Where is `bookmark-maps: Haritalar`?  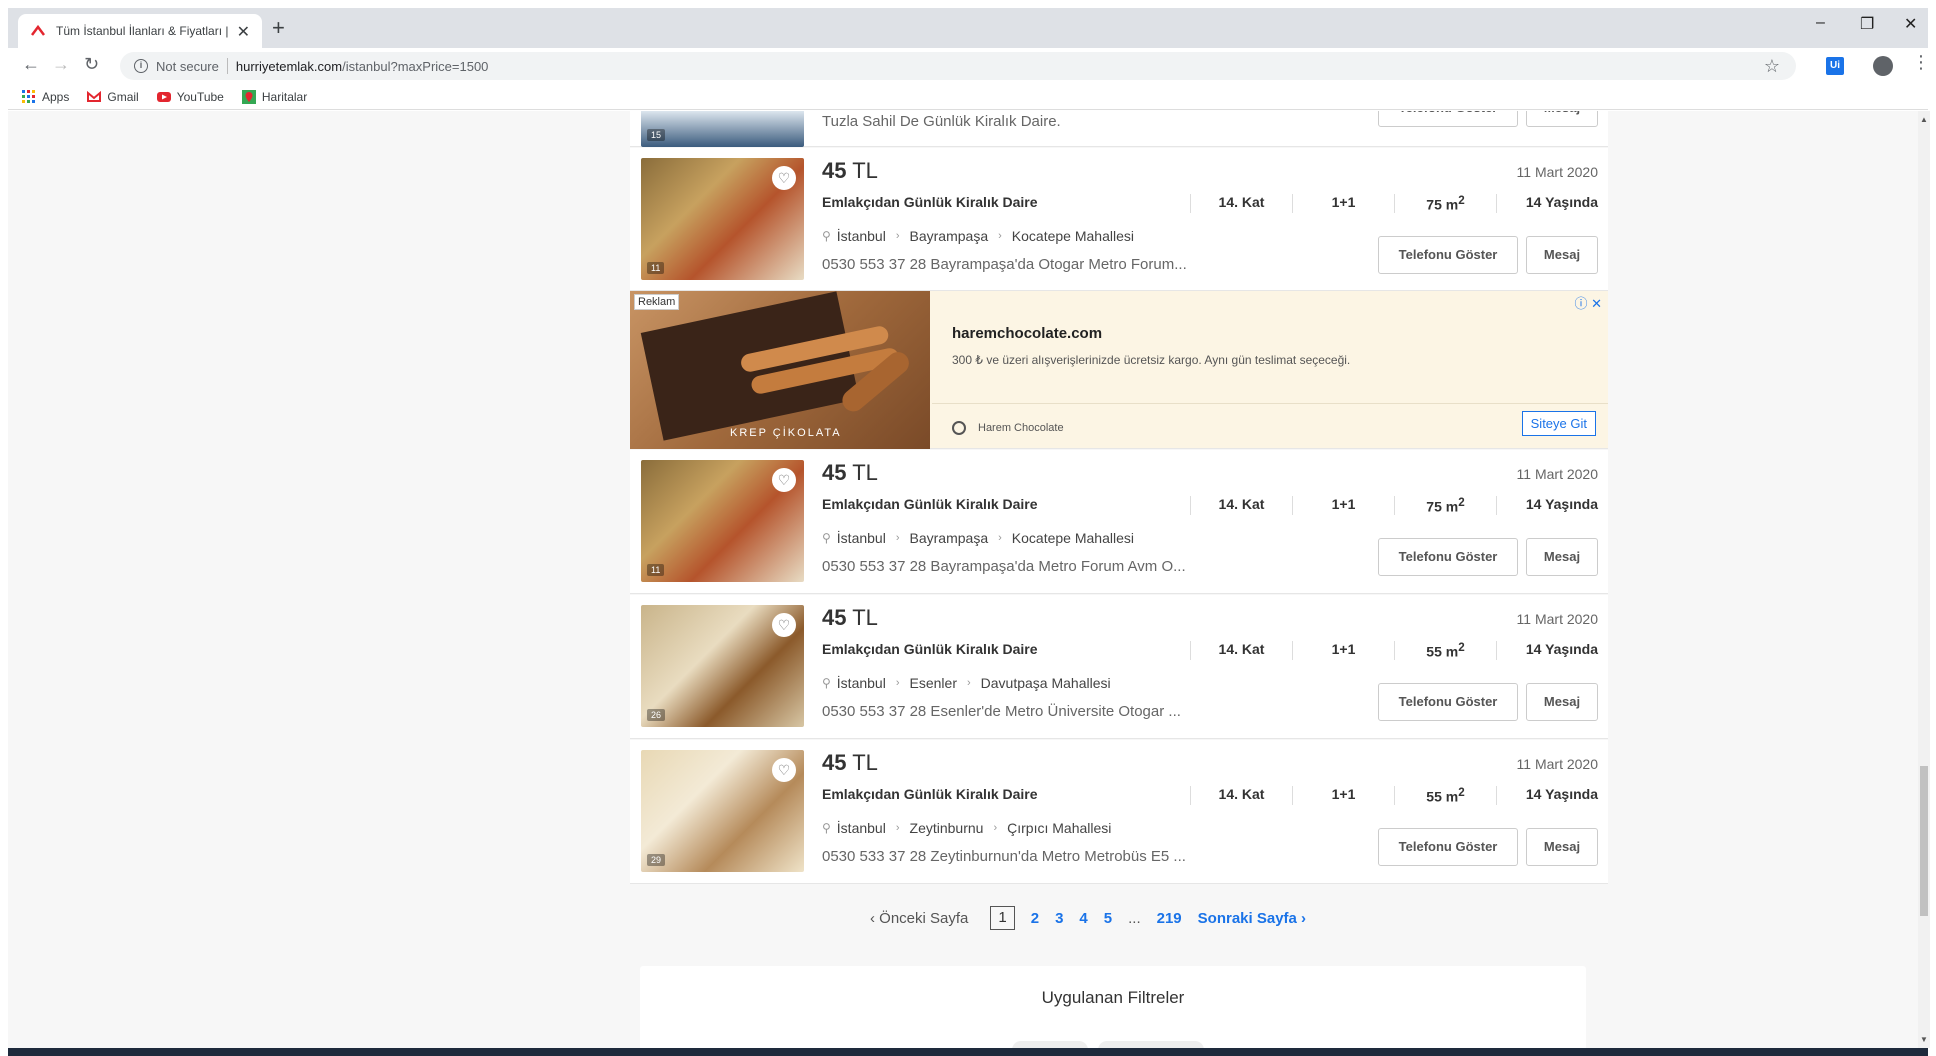
bookmark-maps: Haritalar is located at coordinates (274, 96).